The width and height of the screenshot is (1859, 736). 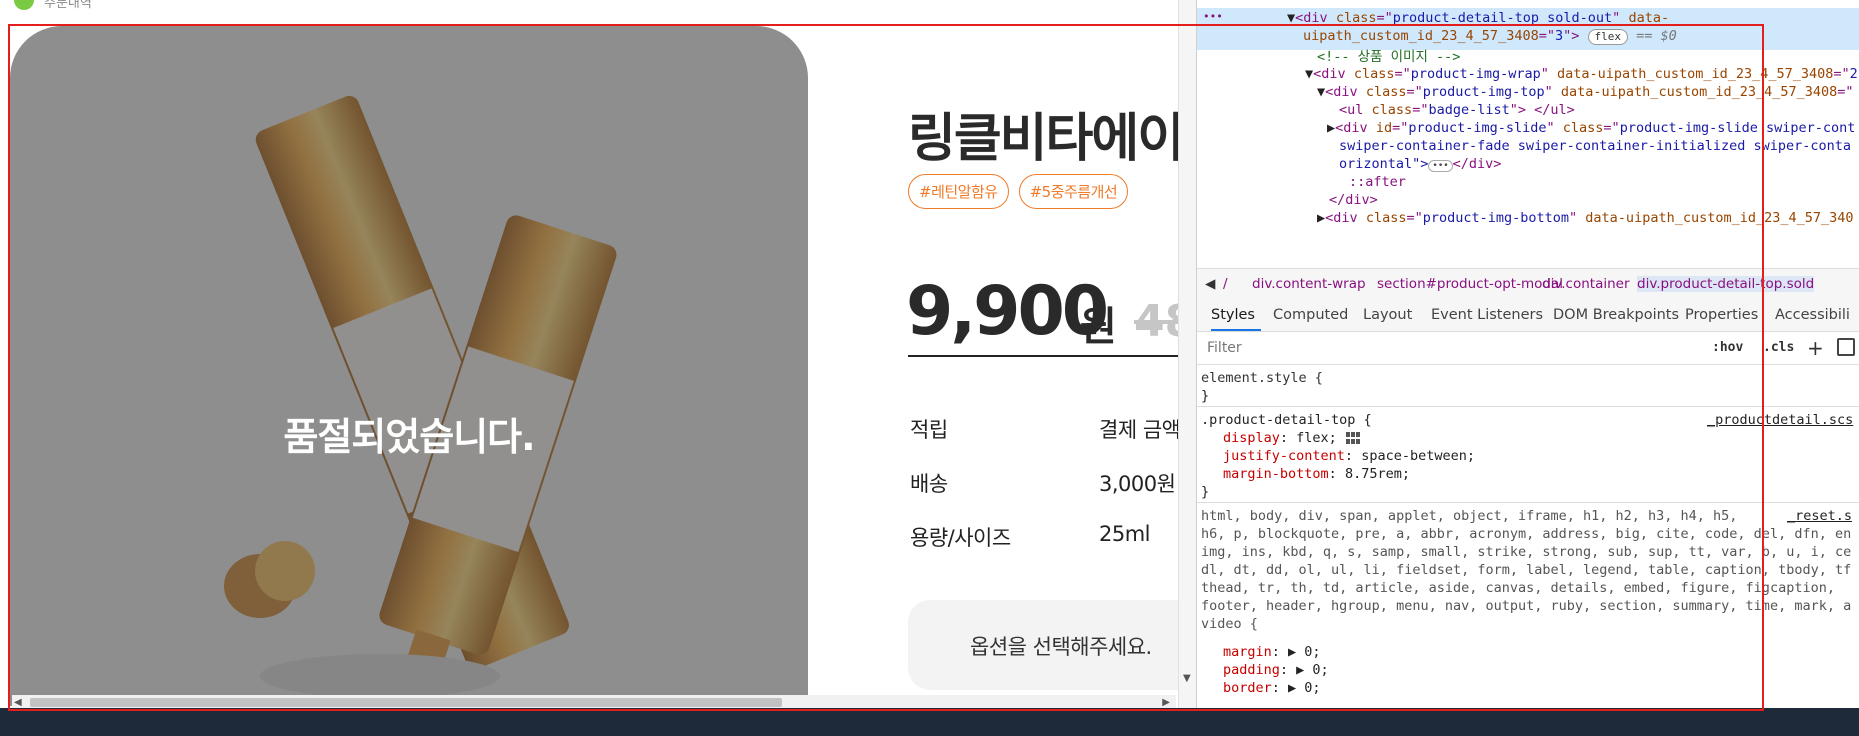 I want to click on style-declaration: padding: ▶ 0;, so click(x=1276, y=670).